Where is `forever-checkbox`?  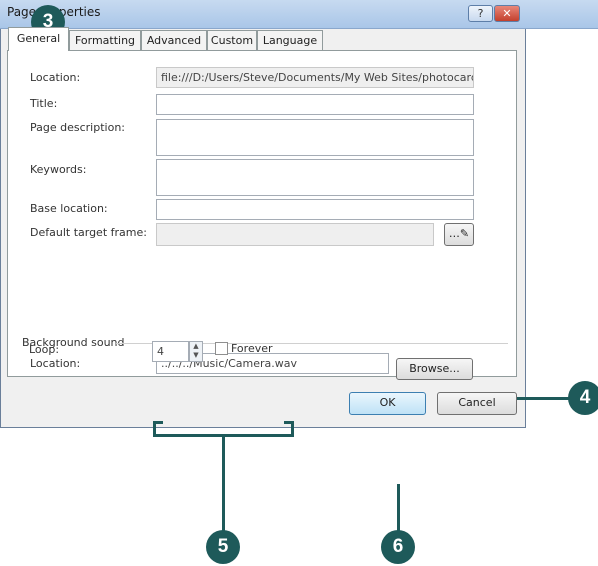 forever-checkbox is located at coordinates (221, 348).